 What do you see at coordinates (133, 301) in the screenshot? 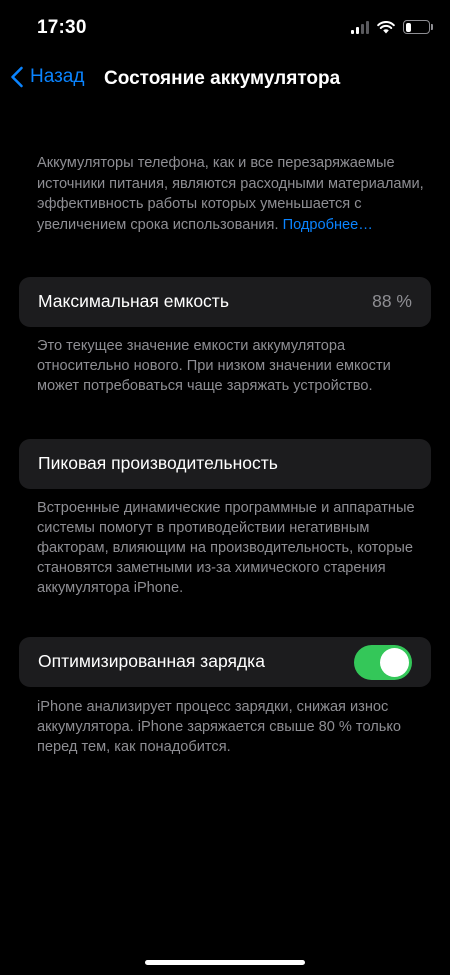
I see `max-capacity-label: Максимальная емкость` at bounding box center [133, 301].